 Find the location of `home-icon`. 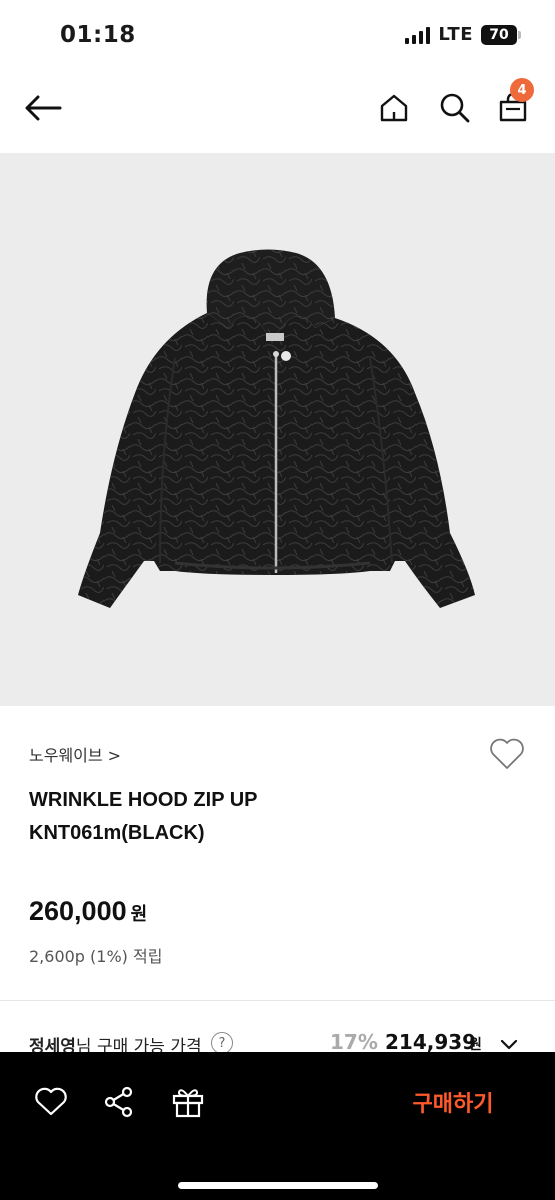

home-icon is located at coordinates (394, 108).